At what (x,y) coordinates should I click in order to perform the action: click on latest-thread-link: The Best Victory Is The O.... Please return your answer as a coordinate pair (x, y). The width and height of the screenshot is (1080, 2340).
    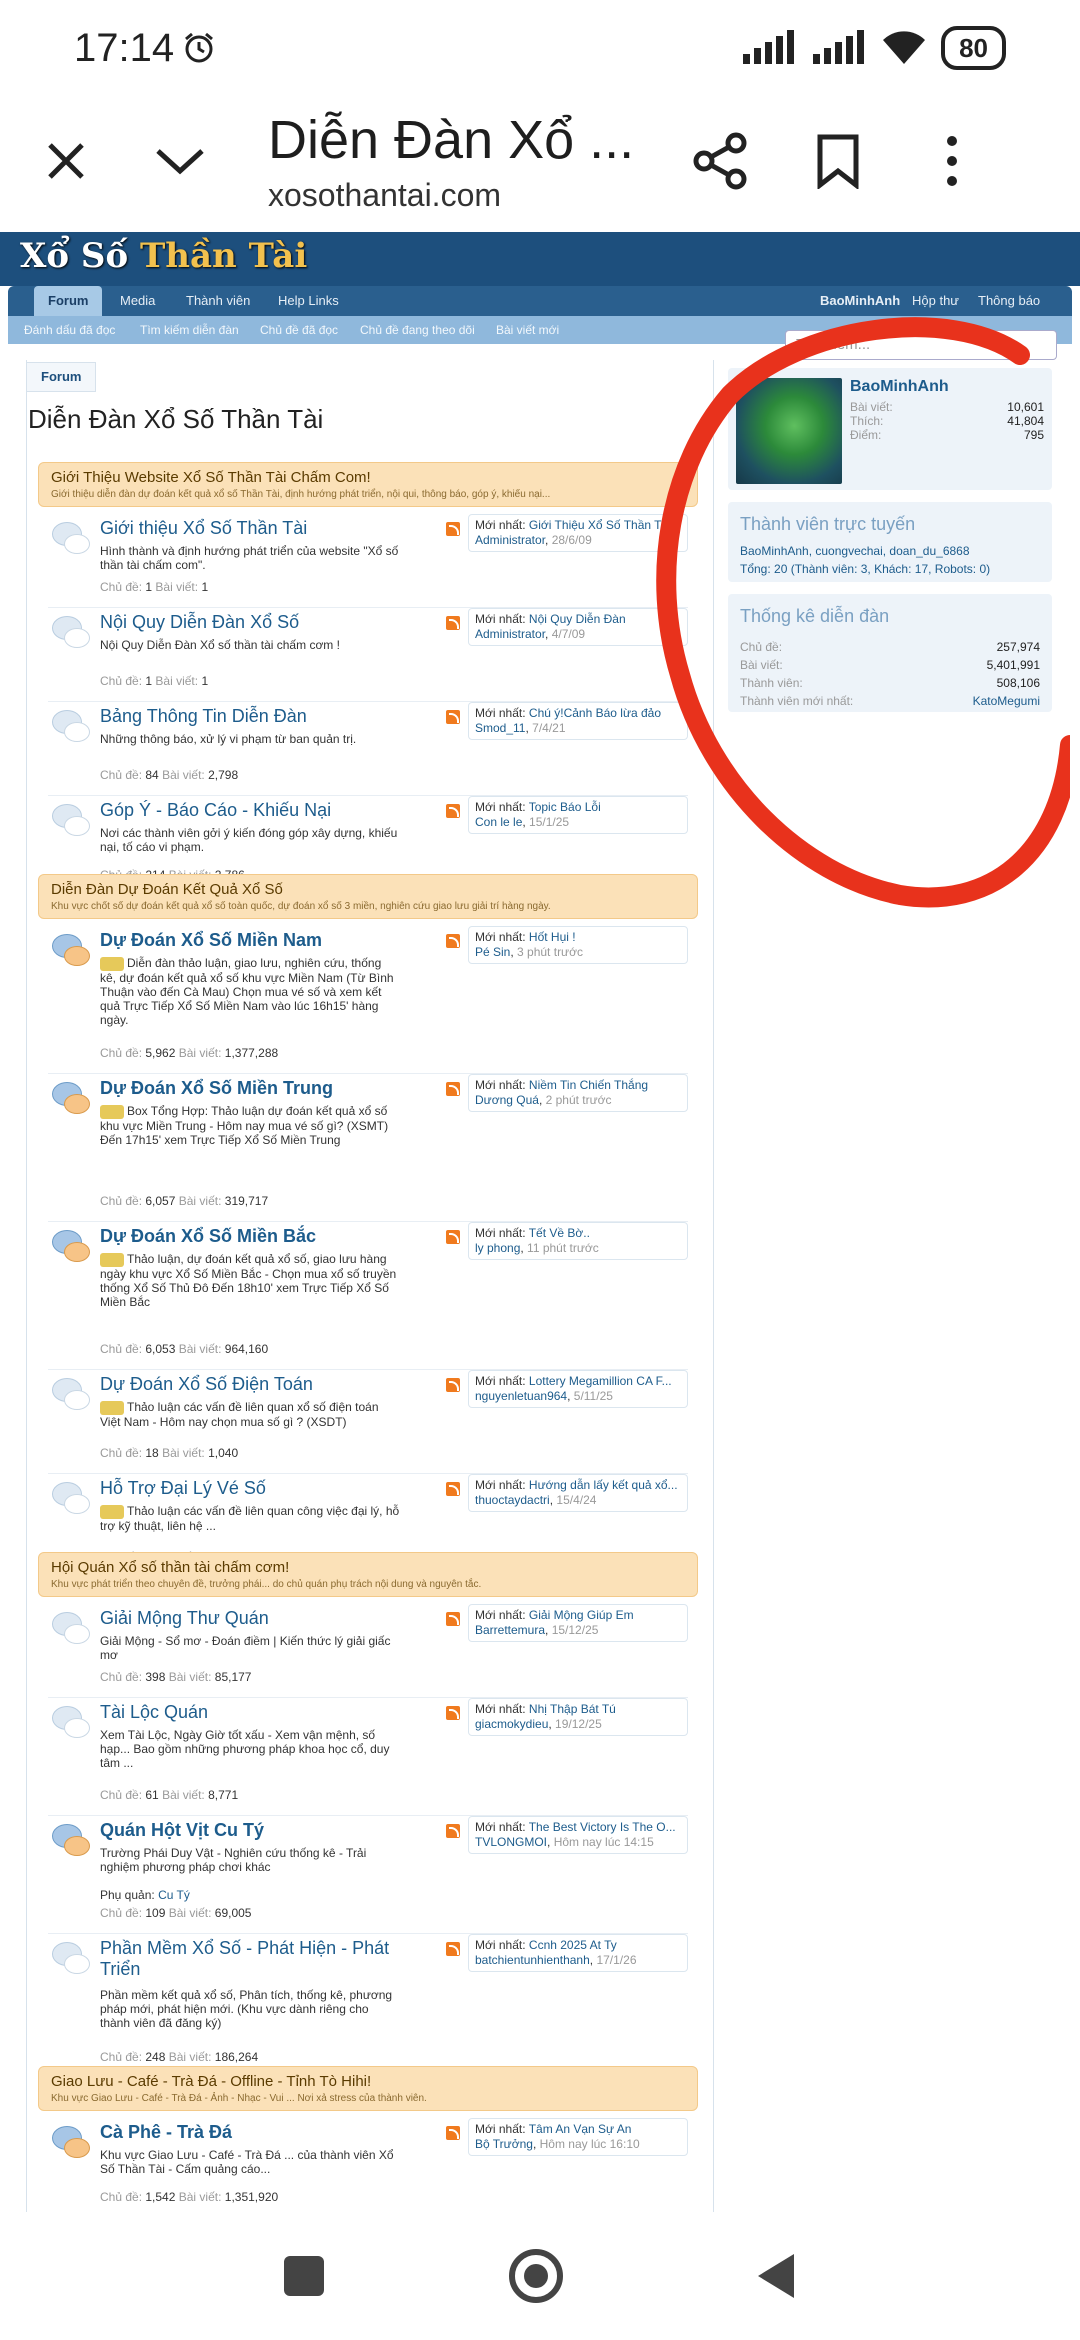
    Looking at the image, I should click on (602, 1827).